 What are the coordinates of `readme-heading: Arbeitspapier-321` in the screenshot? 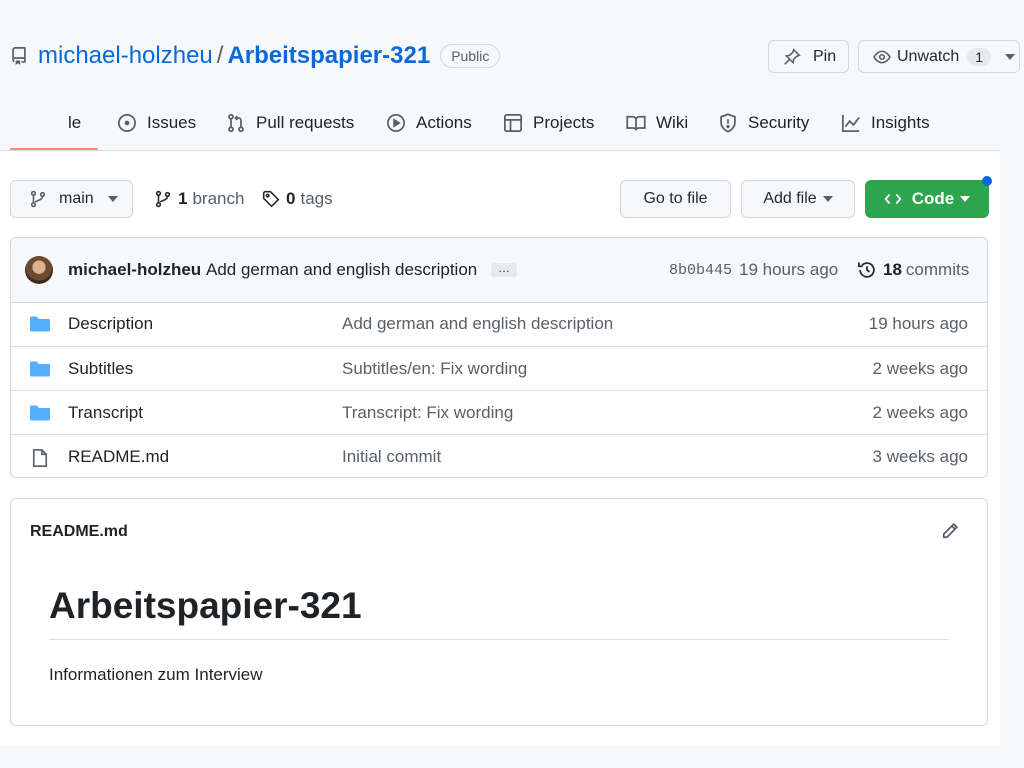 It's located at (205, 605).